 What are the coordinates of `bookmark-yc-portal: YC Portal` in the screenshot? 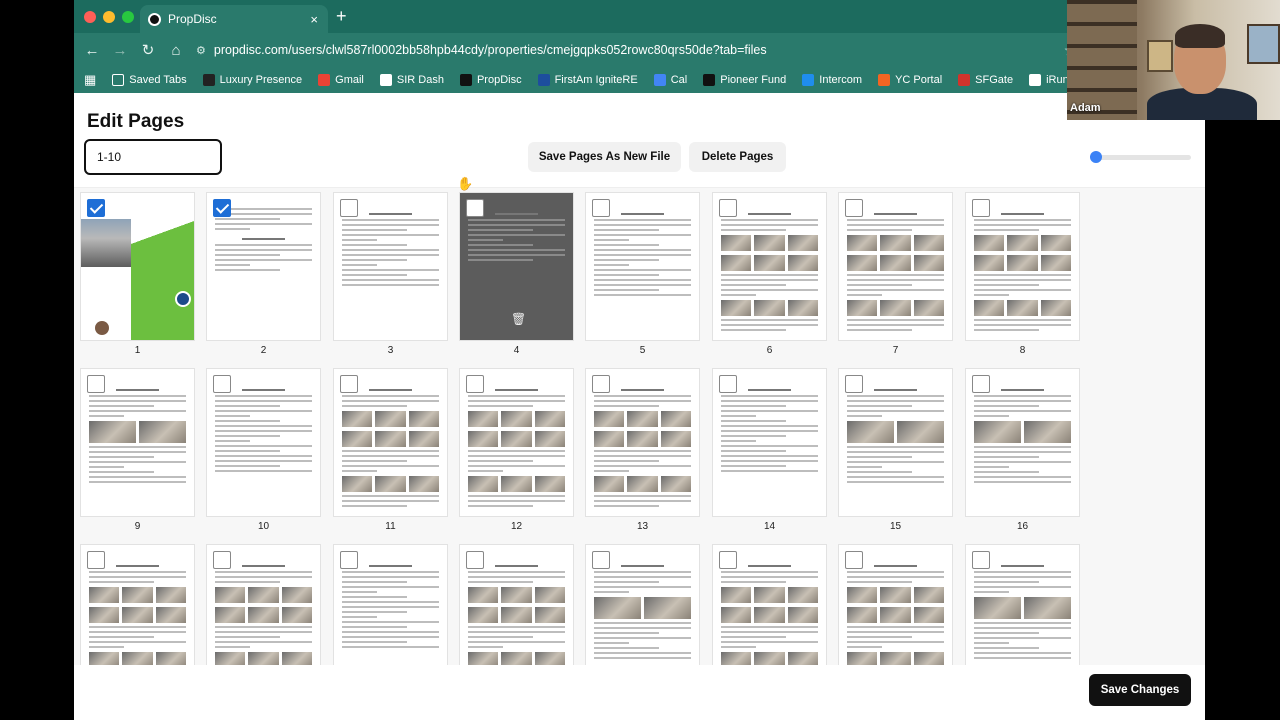 It's located at (910, 80).